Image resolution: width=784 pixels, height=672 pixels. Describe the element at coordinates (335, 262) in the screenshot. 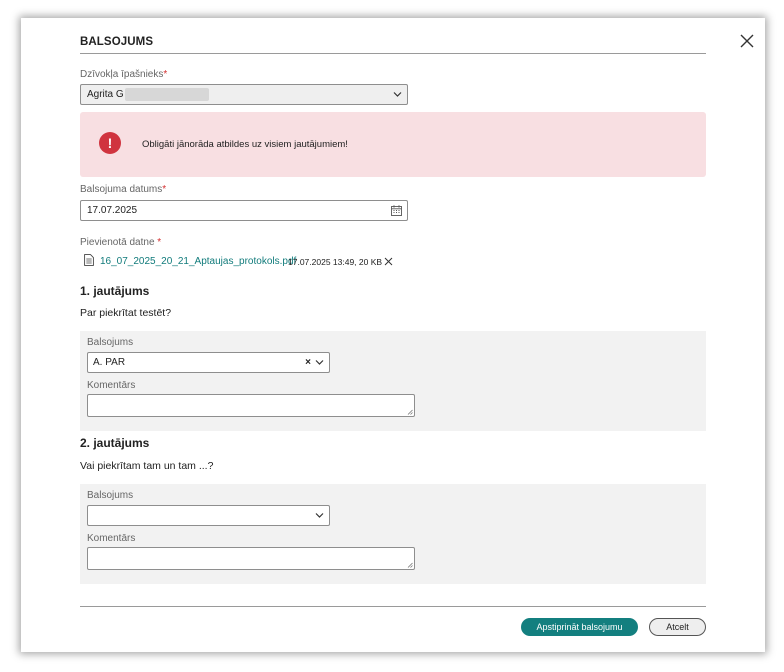

I see `file-meta: 17.07.2025 13:49, 20 KB` at that location.